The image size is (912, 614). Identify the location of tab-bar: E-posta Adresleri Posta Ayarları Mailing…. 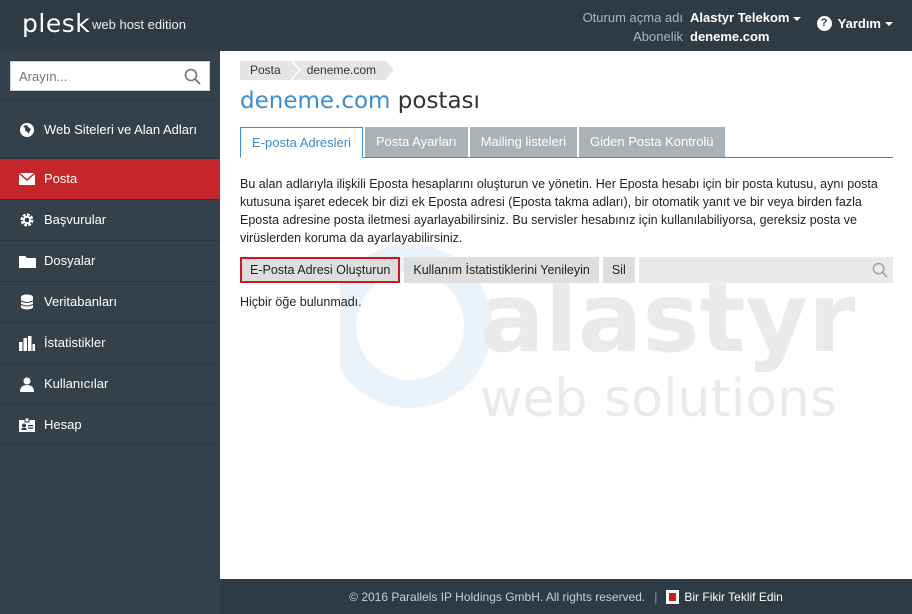
(566, 142).